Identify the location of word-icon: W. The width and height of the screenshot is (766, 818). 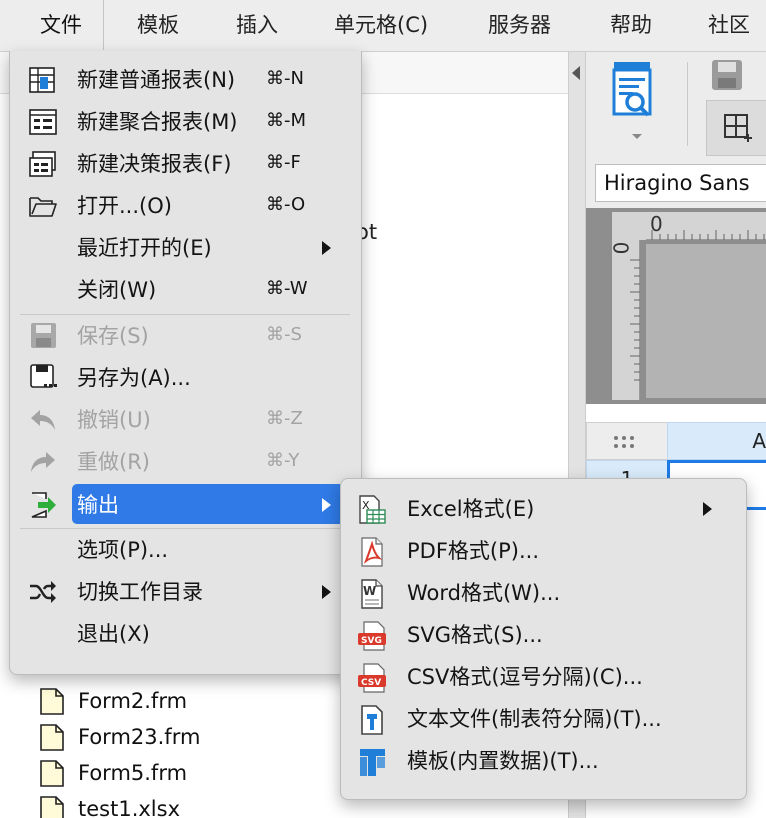
(372, 594).